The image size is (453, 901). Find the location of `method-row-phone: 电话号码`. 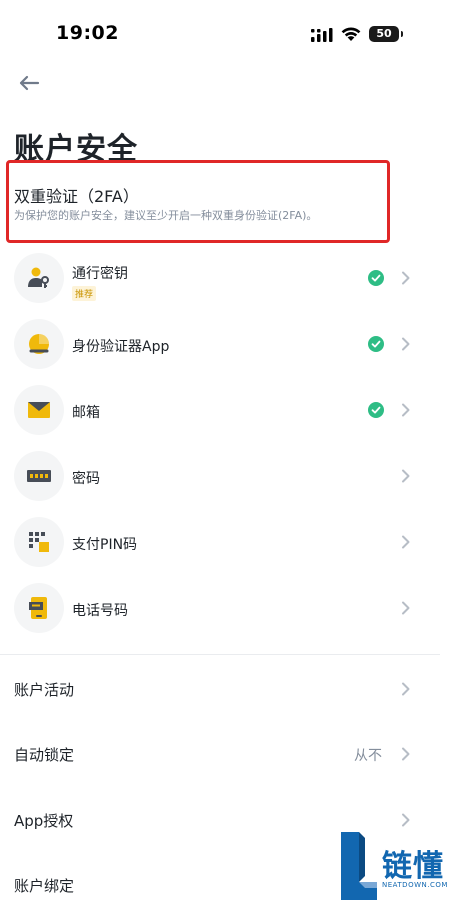

method-row-phone: 电话号码 is located at coordinates (226, 609).